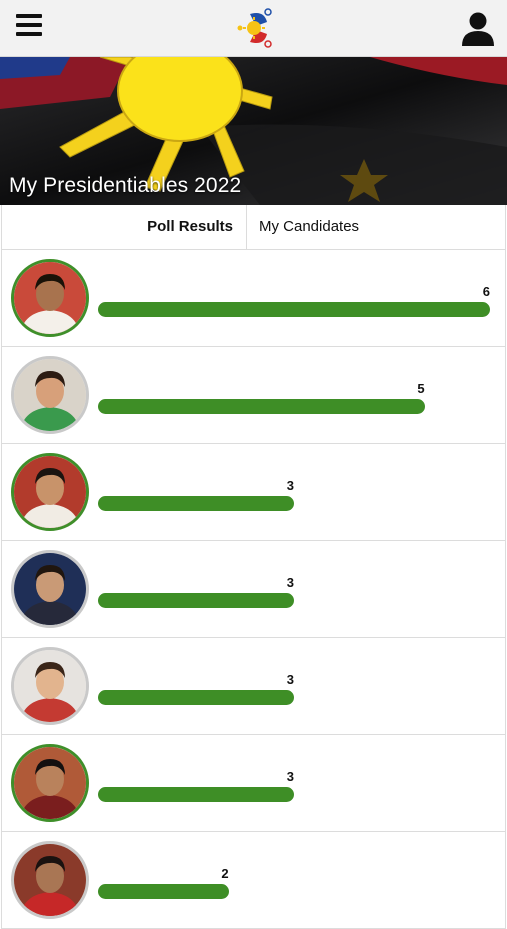  What do you see at coordinates (478, 29) in the screenshot?
I see `user-account-icon` at bounding box center [478, 29].